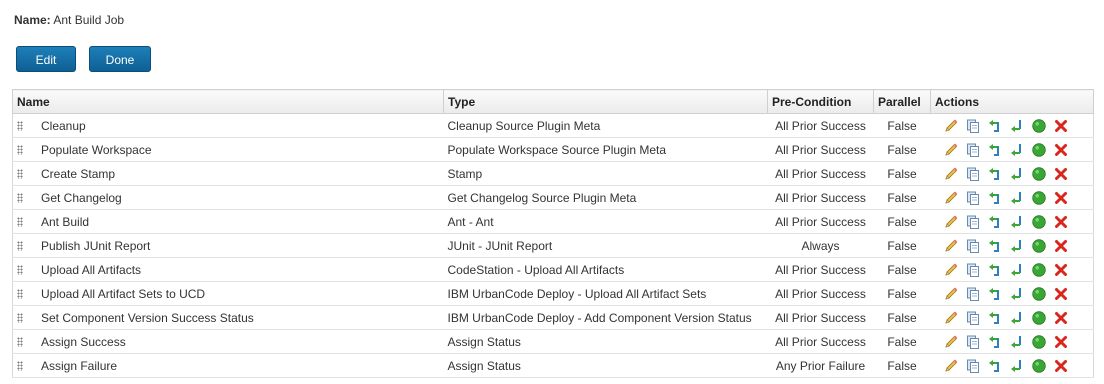 The image size is (1104, 384). I want to click on step-name: Upload All Artifact Sets to UCD, so click(123, 294).